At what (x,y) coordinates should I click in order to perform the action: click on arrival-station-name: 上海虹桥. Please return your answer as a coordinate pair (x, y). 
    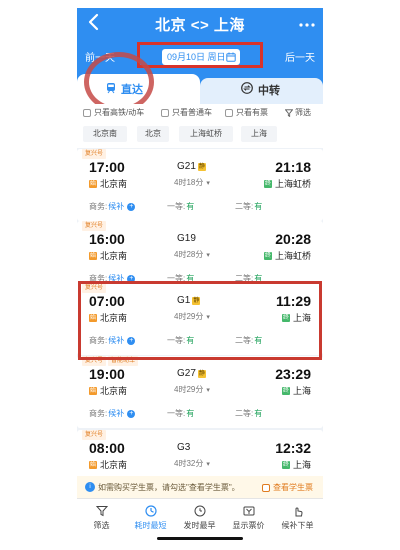
    Looking at the image, I should click on (292, 256).